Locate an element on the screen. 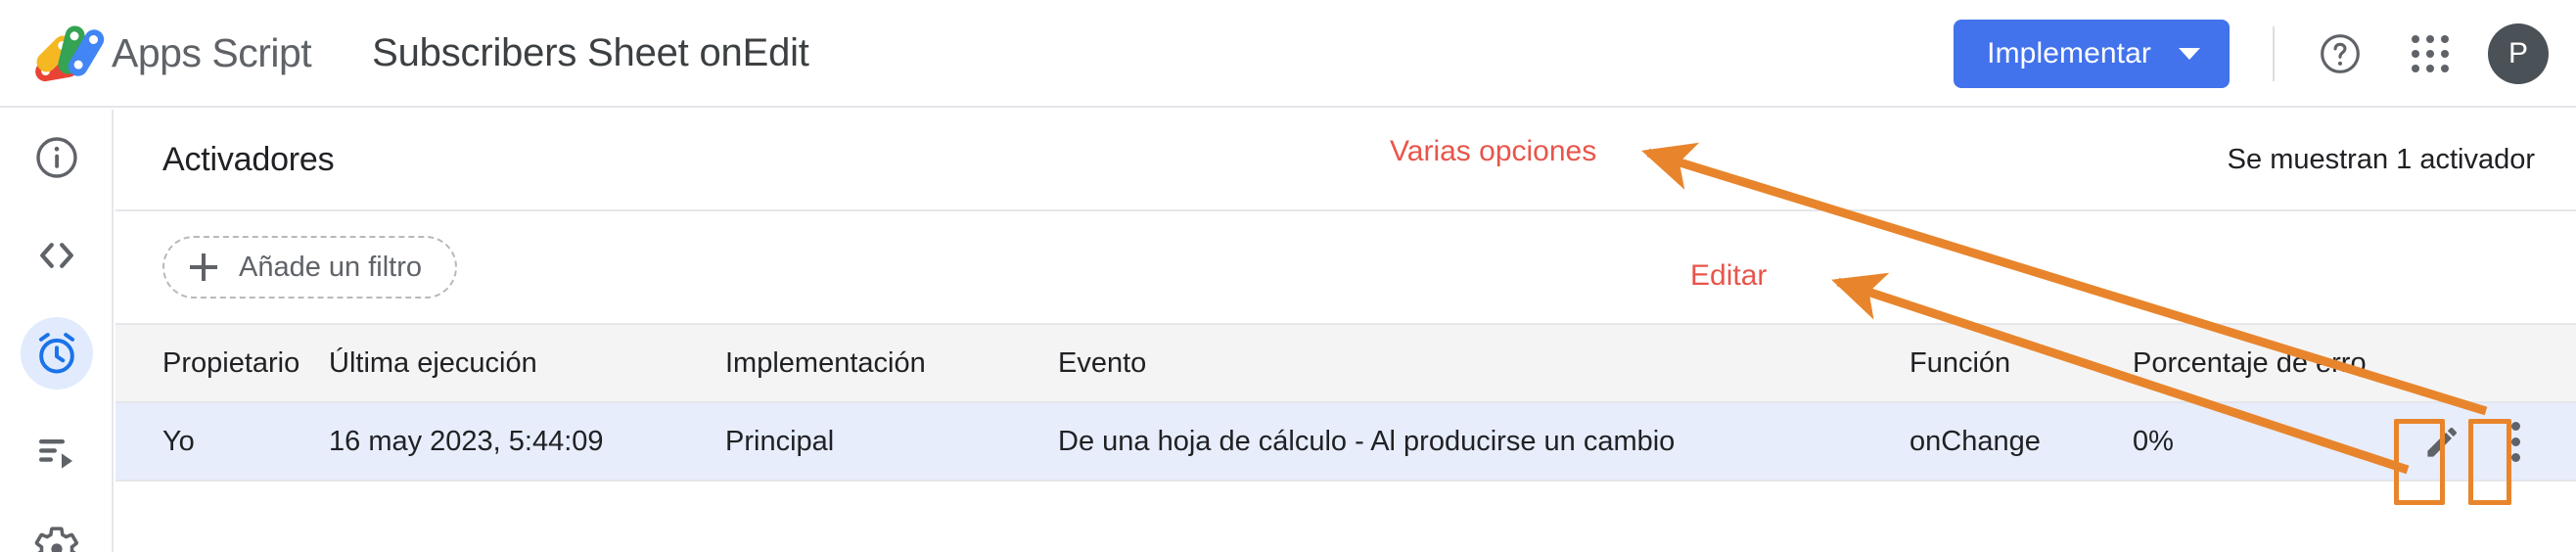 This screenshot has width=2576, height=552. sidebar-item-triggers is located at coordinates (57, 353).